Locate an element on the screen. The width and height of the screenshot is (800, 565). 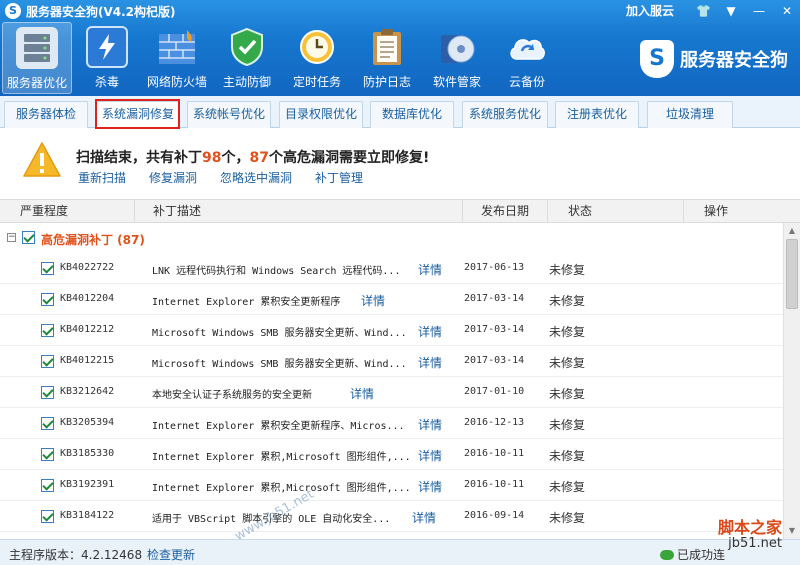
group-checkbox is located at coordinates (28, 237).